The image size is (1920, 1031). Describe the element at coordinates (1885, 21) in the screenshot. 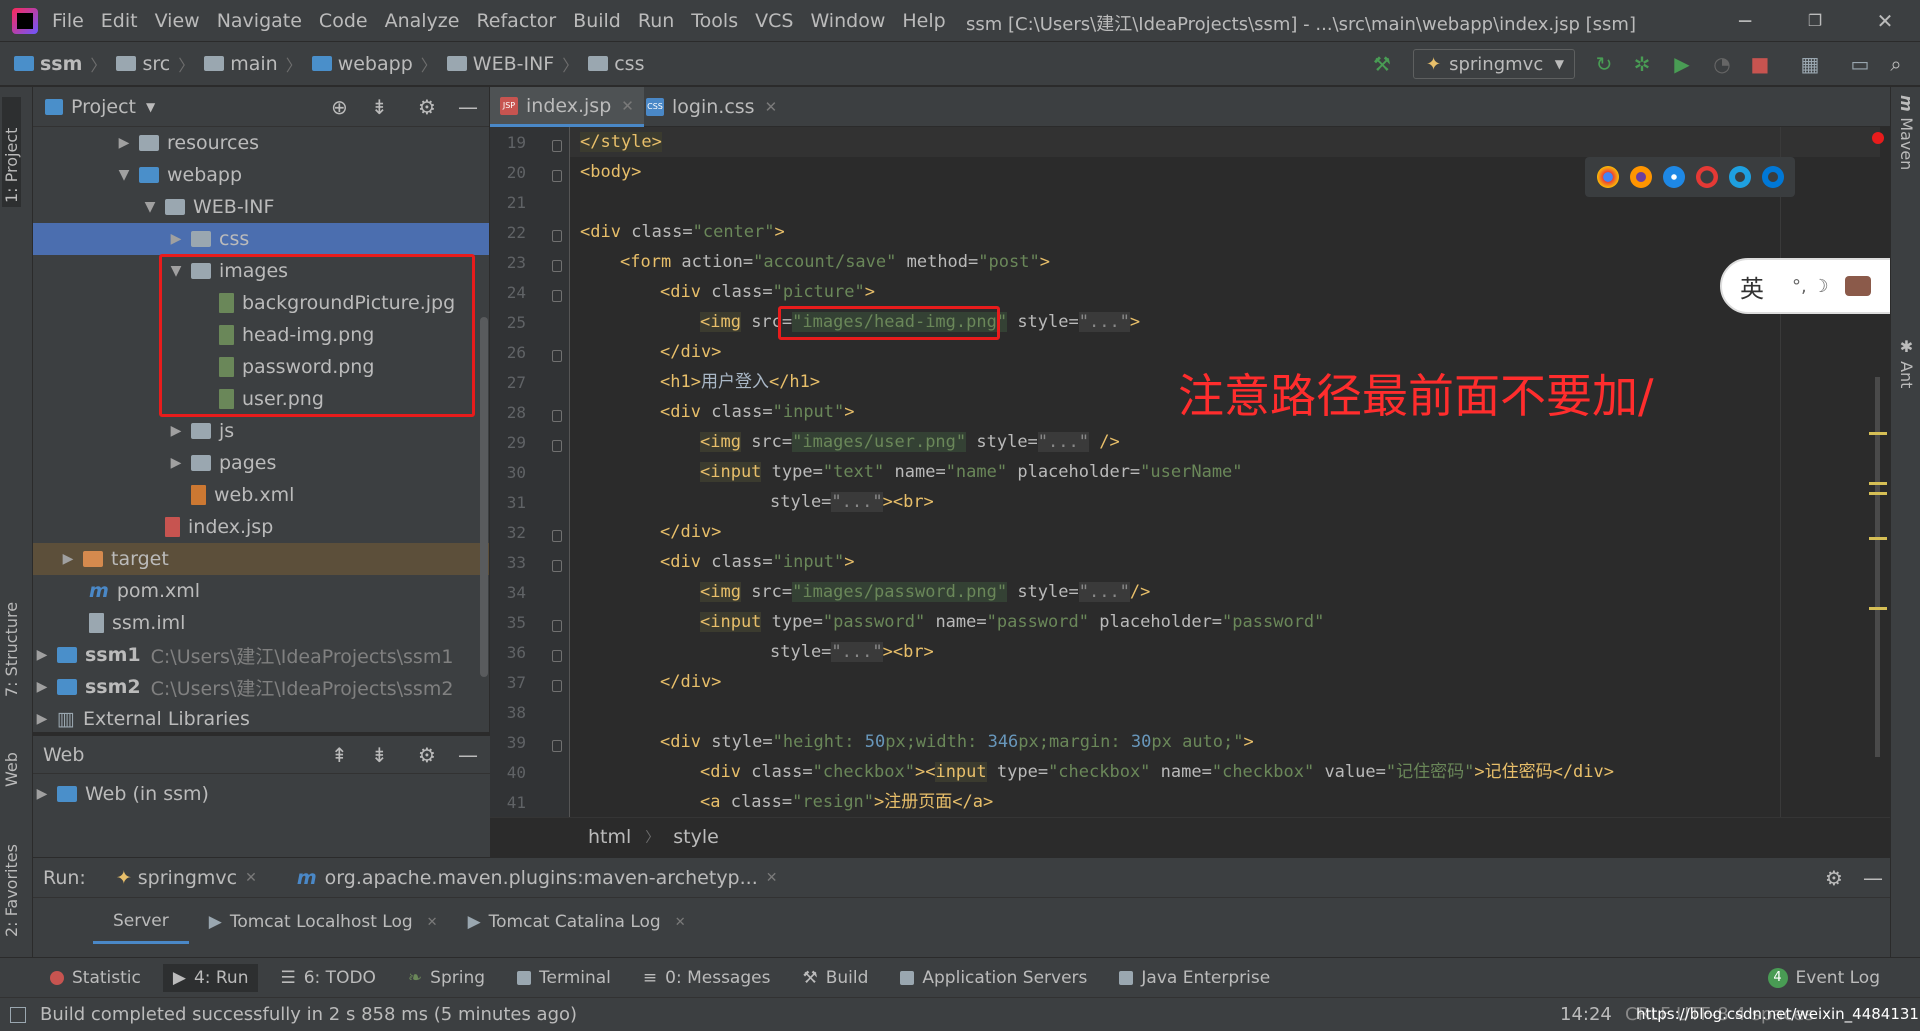

I see `close-window-button: ✕` at that location.